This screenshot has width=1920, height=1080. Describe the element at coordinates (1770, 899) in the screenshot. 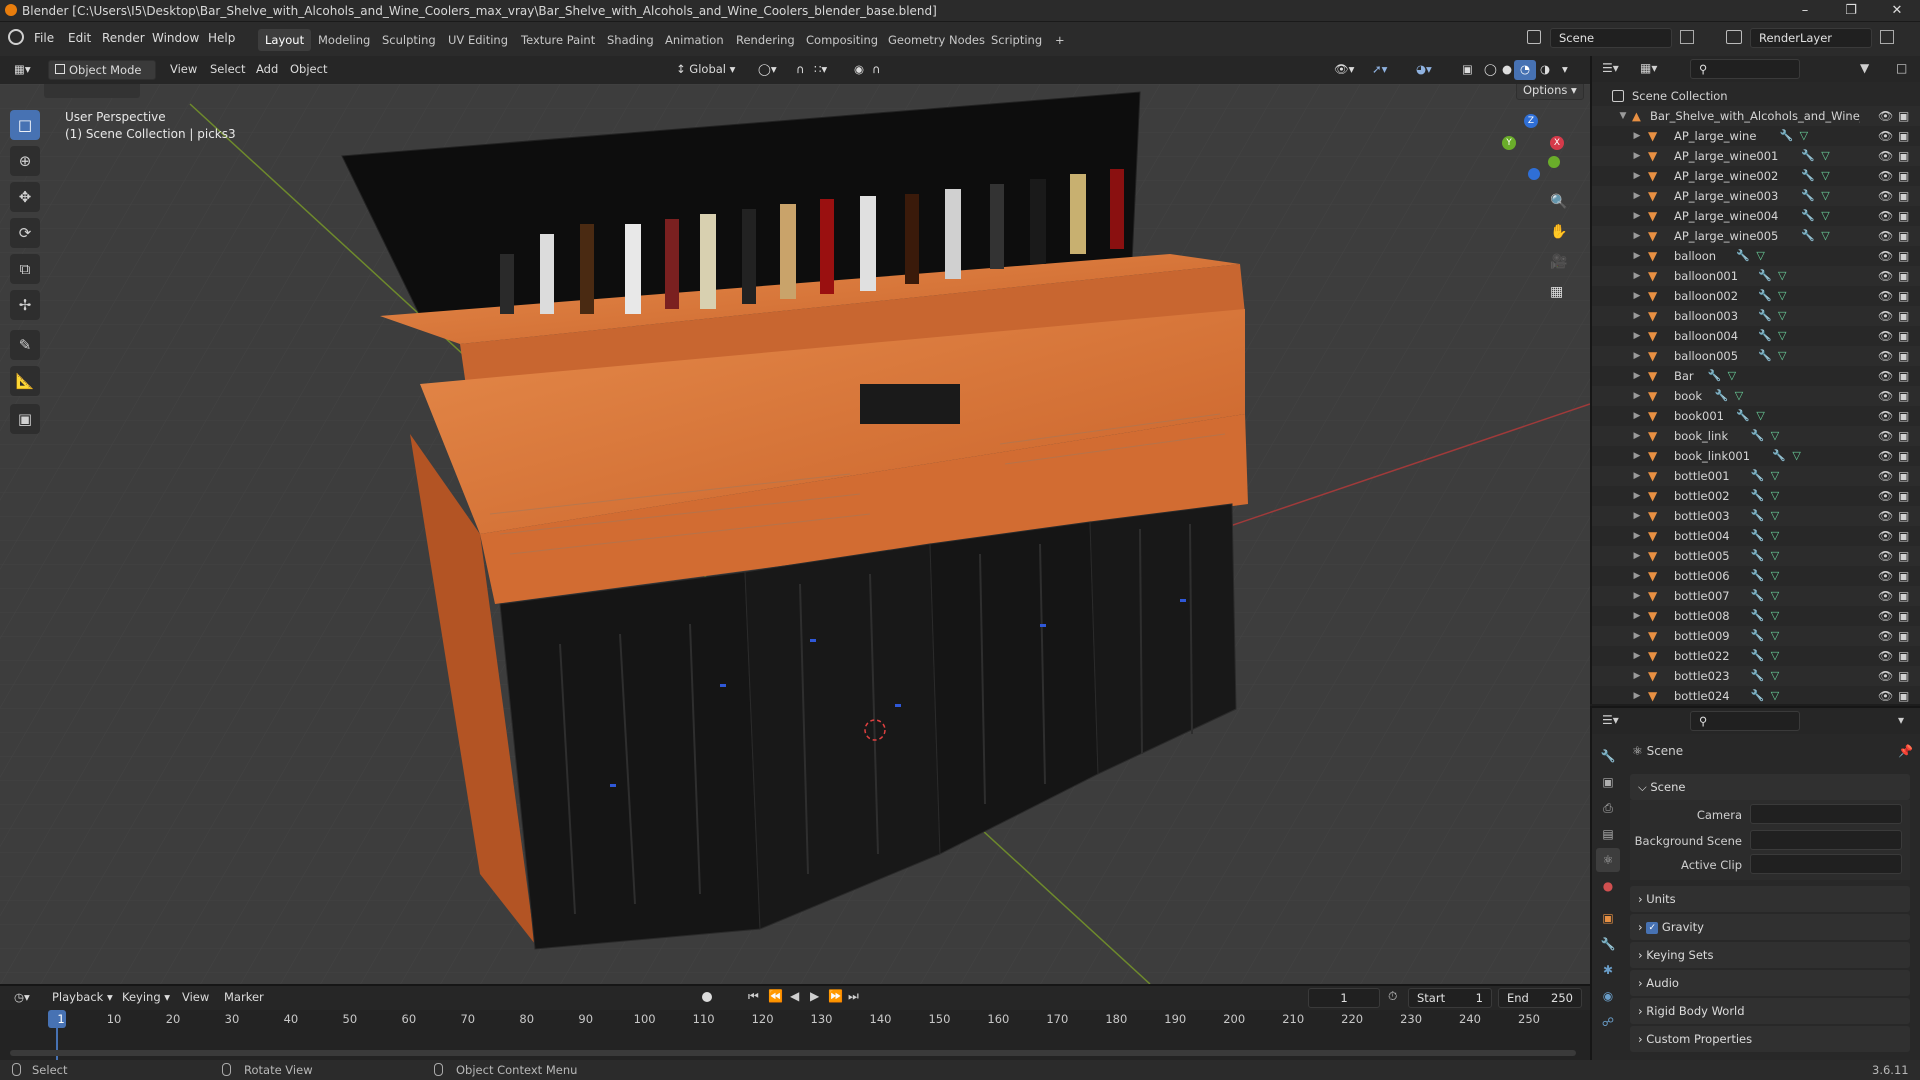

I see `units-panel: › Units` at that location.